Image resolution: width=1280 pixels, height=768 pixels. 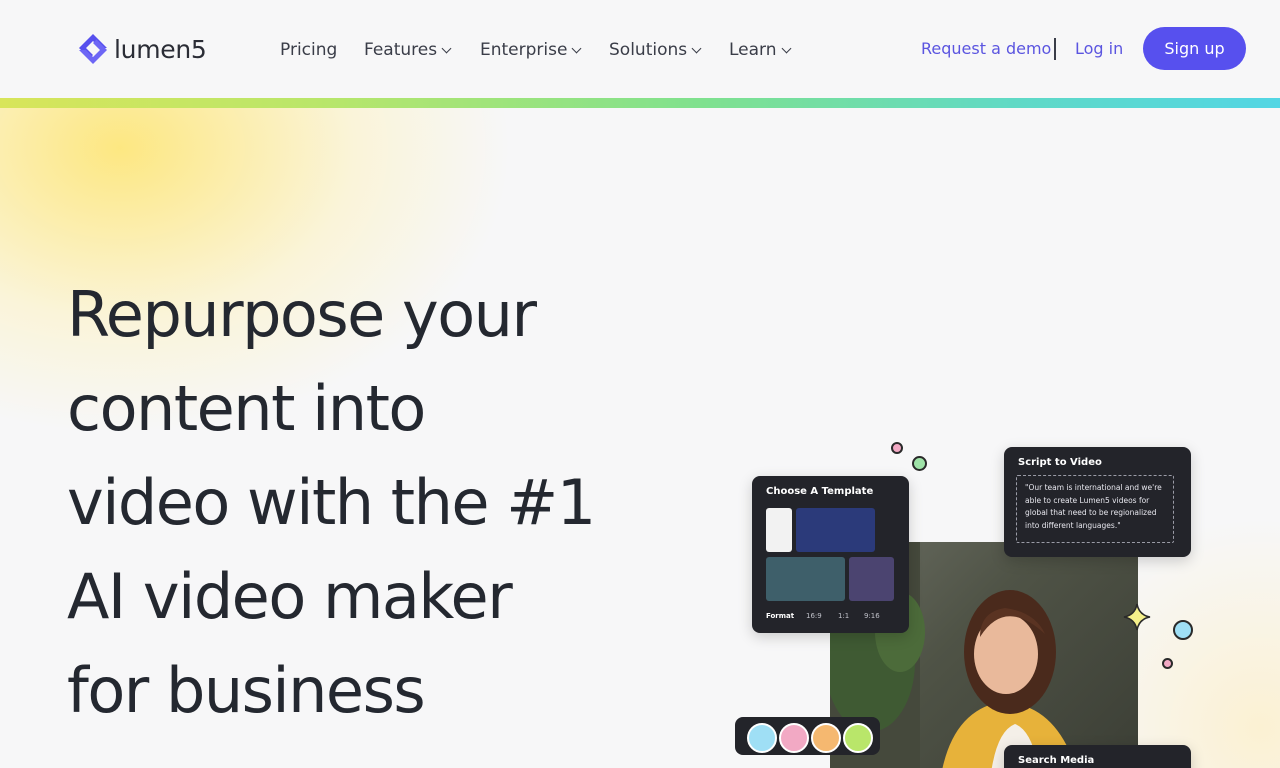 I want to click on brand-logo: lumen5, so click(x=141, y=49).